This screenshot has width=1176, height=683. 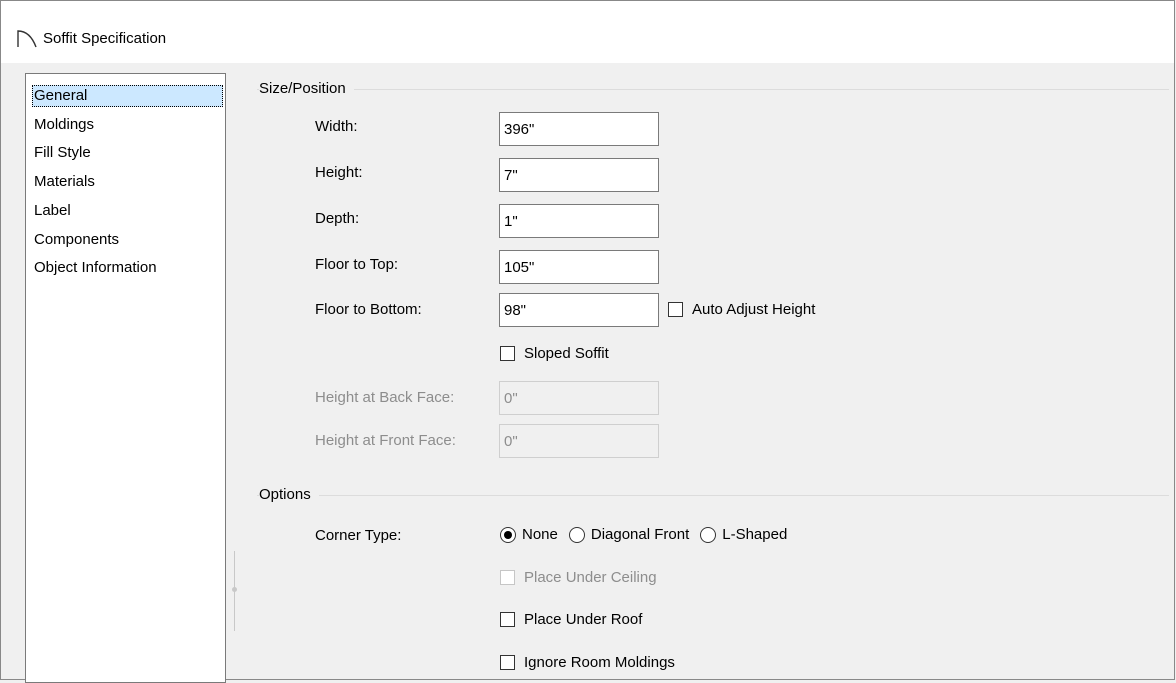 I want to click on nav-item-object-information: Object Information, so click(x=95, y=268).